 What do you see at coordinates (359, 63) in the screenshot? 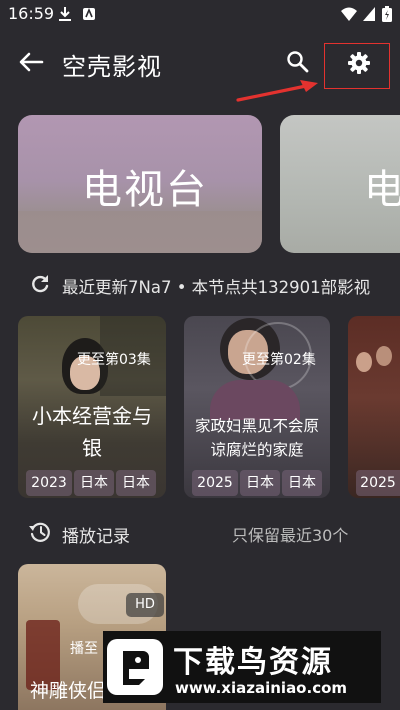
I see `gear-icon` at bounding box center [359, 63].